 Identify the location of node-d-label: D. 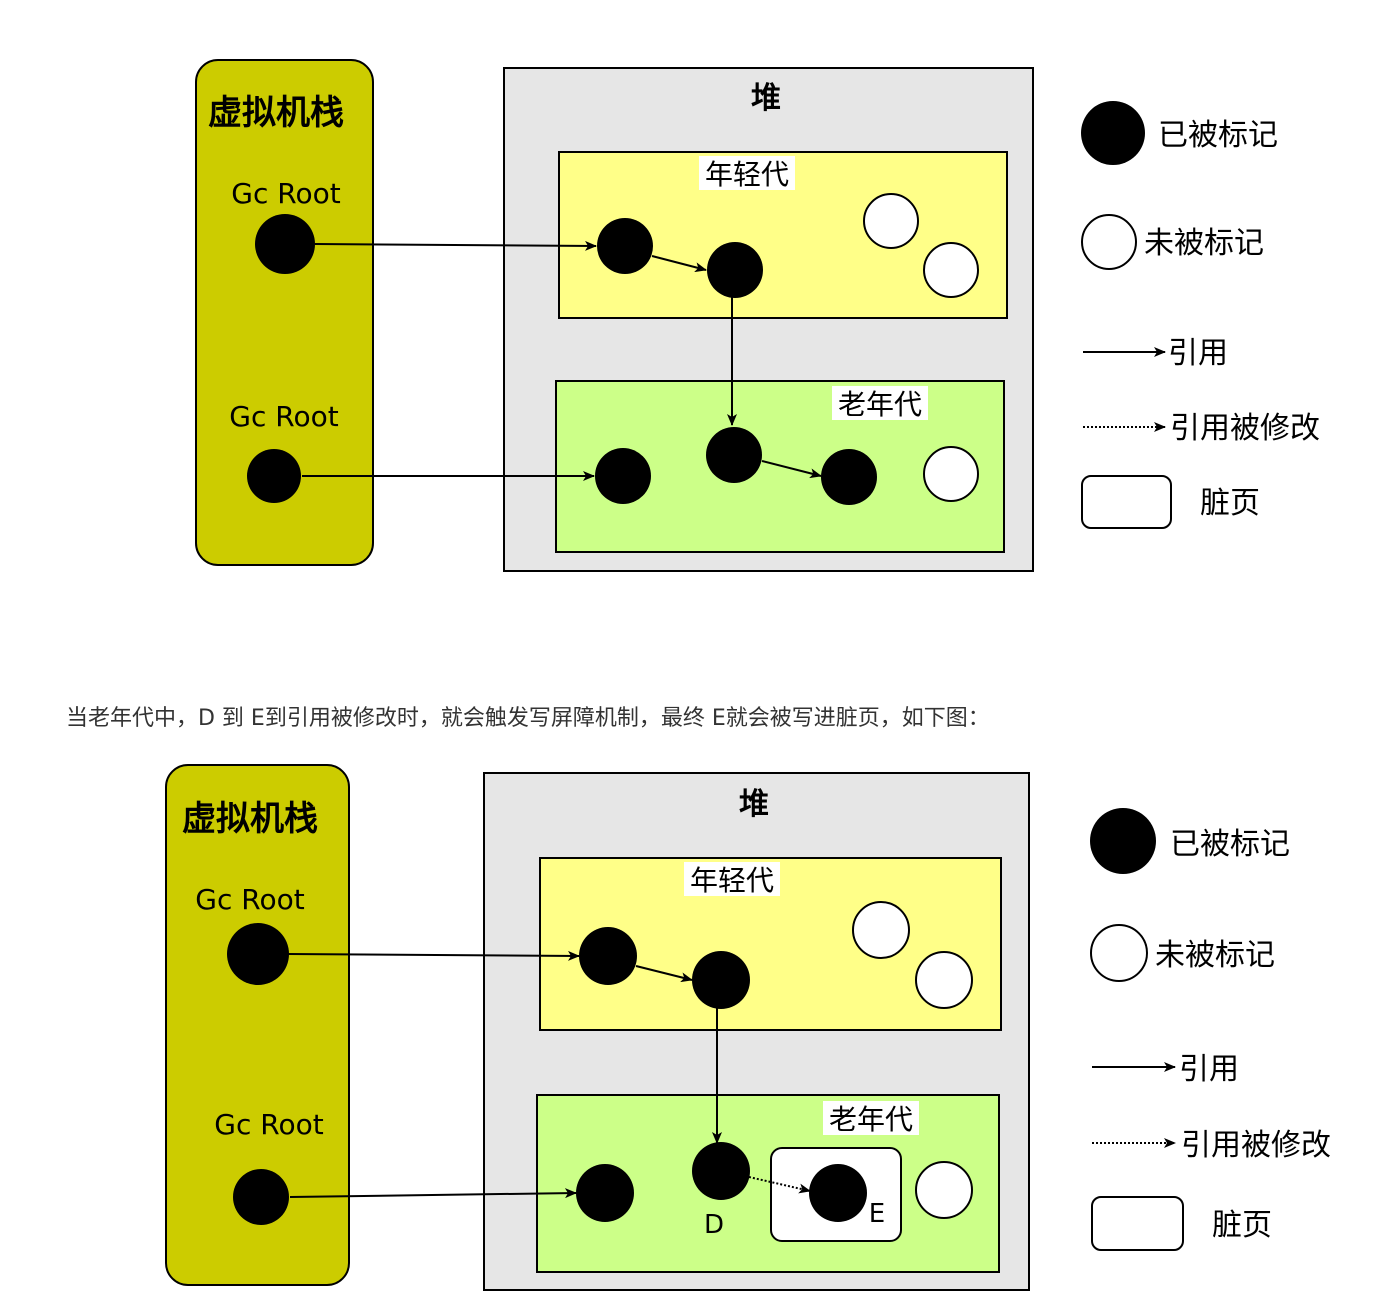
(714, 1225).